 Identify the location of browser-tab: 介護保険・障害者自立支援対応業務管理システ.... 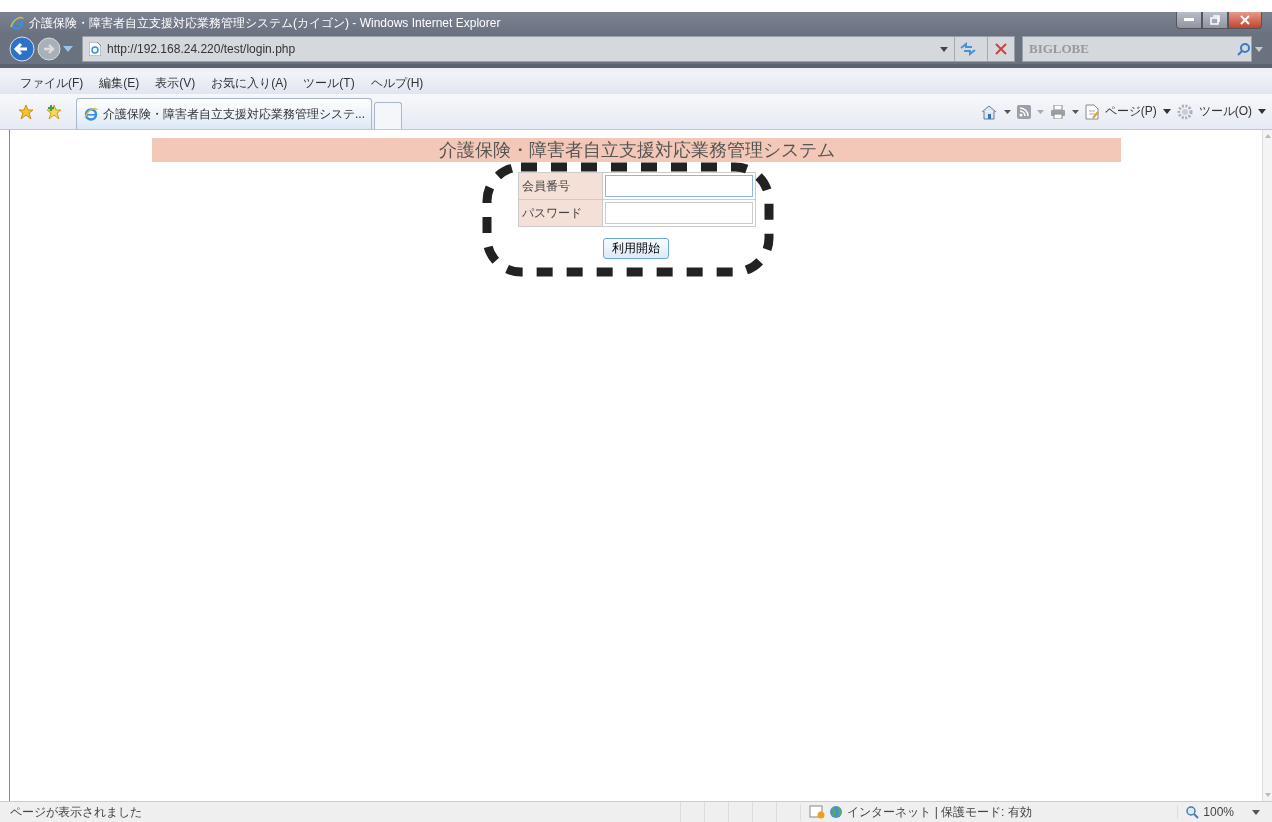
(224, 113).